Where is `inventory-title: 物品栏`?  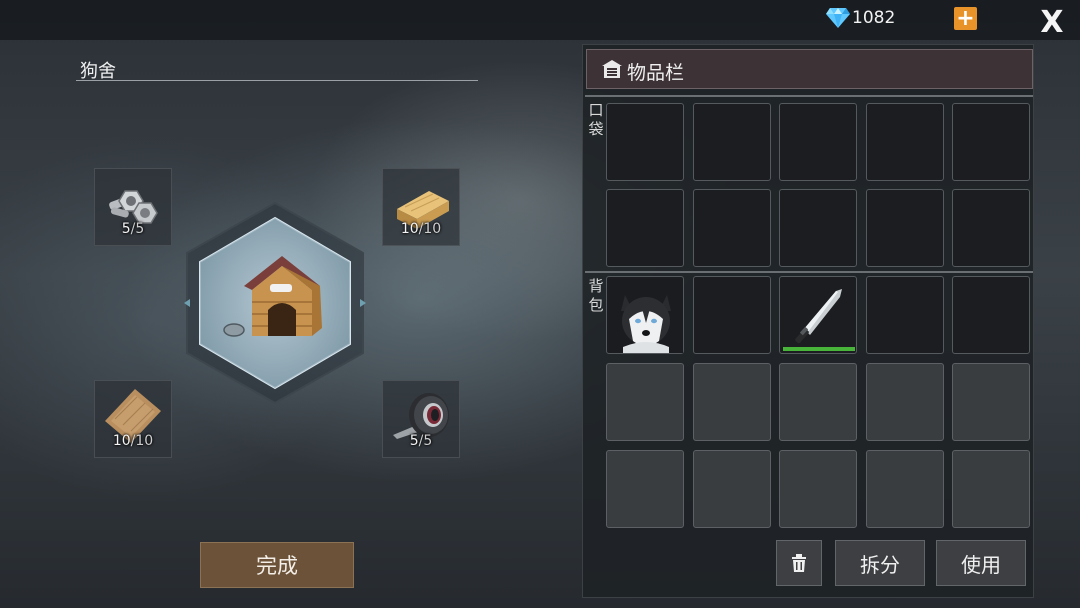
inventory-title: 物品栏 is located at coordinates (656, 73).